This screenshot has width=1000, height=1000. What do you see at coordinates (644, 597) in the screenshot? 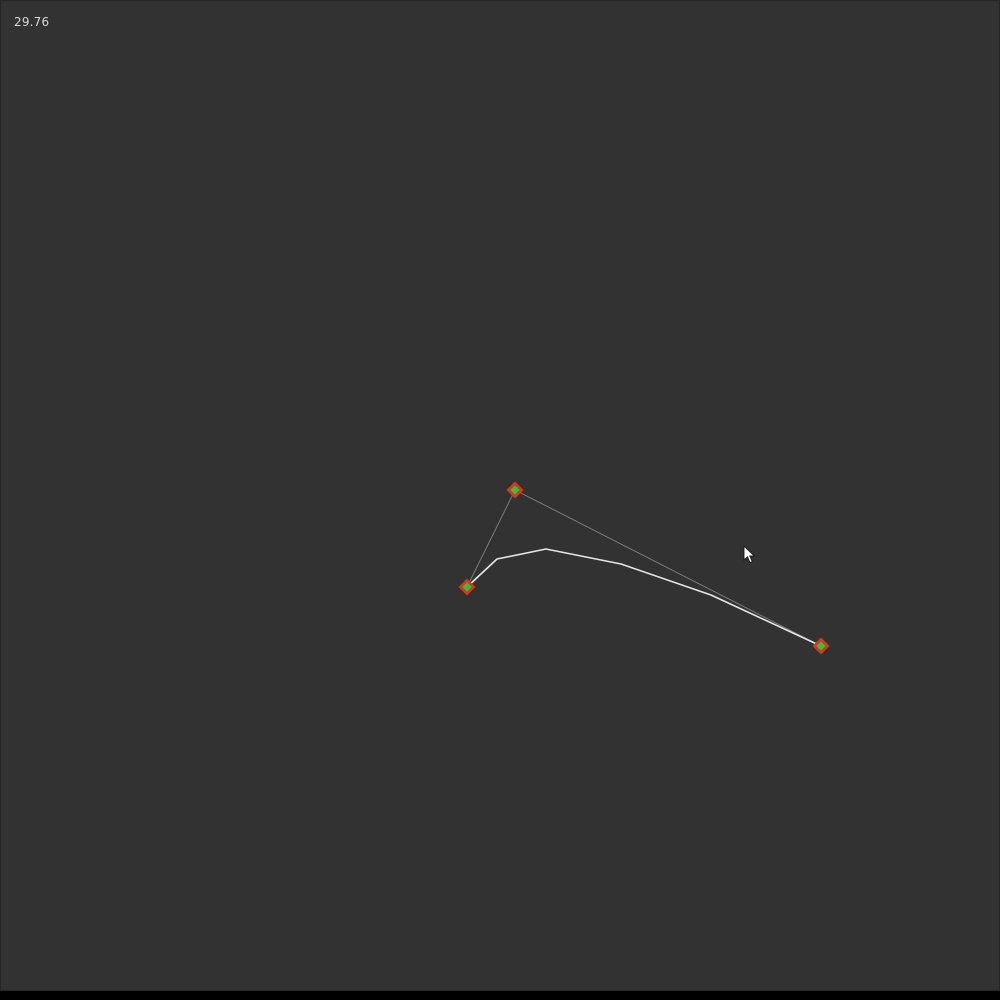
I see `bezier-curve` at bounding box center [644, 597].